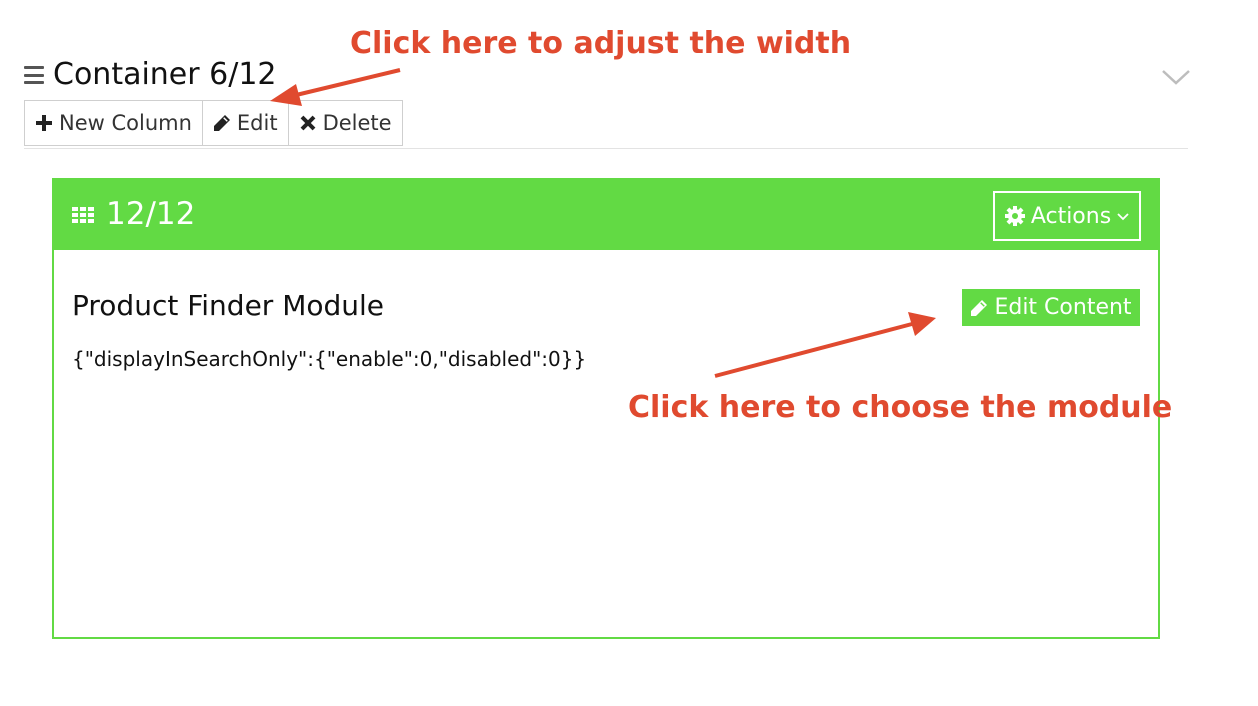 The width and height of the screenshot is (1258, 706). I want to click on new-column-button: New Column, so click(114, 123).